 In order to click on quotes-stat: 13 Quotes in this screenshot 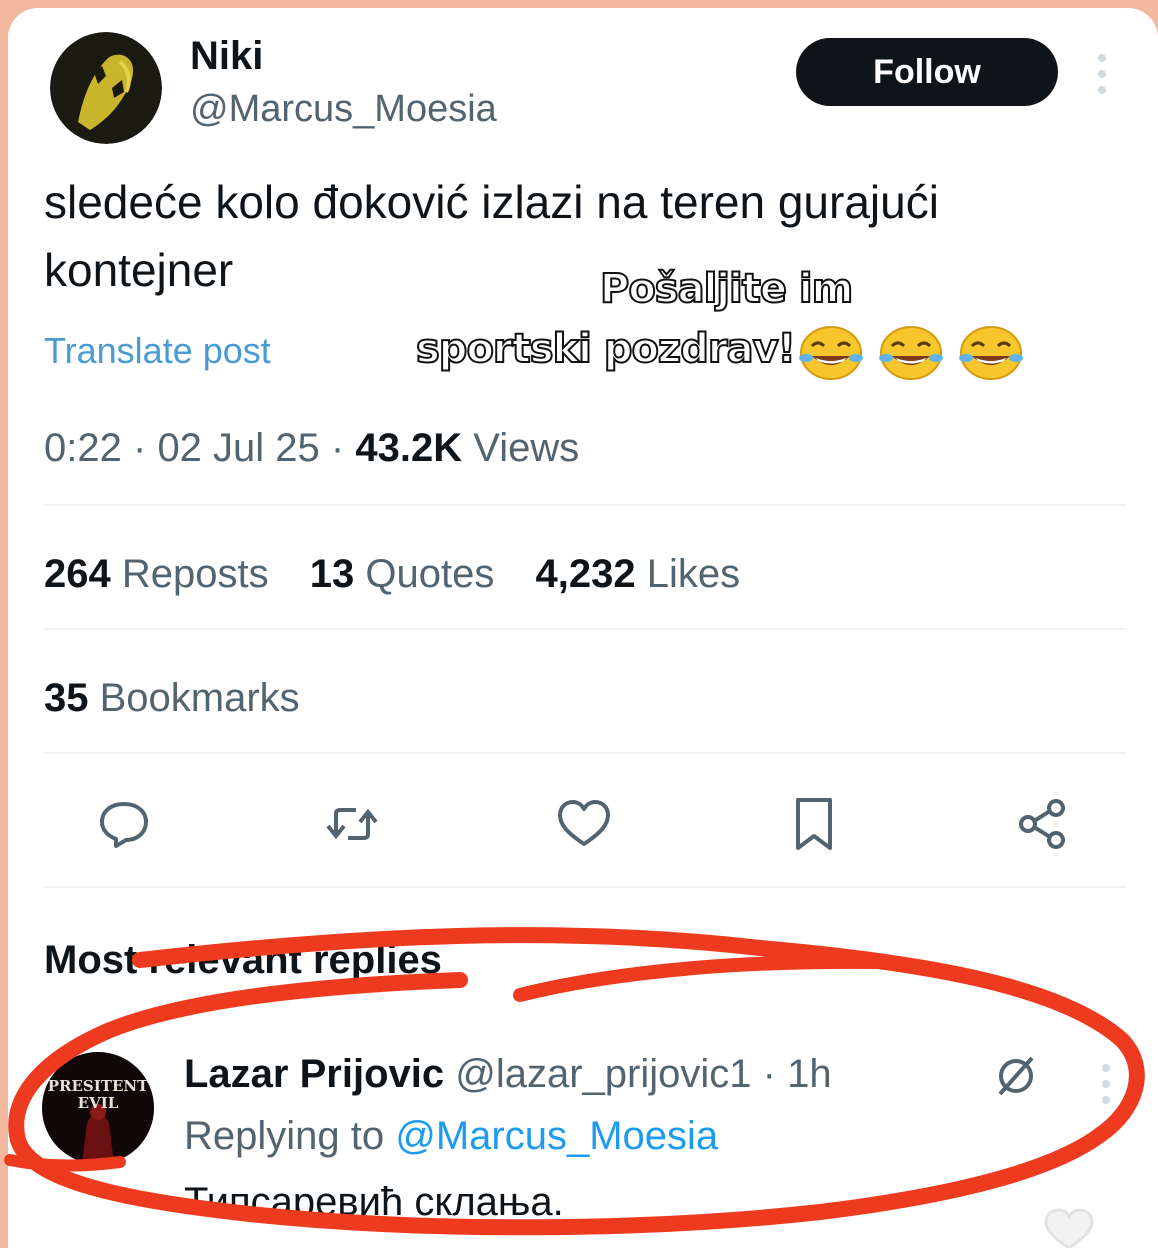, I will do `click(408, 574)`.